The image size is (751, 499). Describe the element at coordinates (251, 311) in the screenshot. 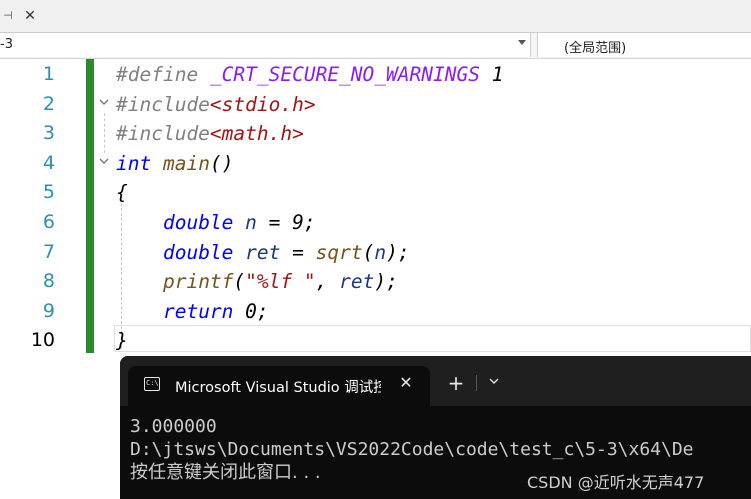

I see `code-token: 0;` at that location.